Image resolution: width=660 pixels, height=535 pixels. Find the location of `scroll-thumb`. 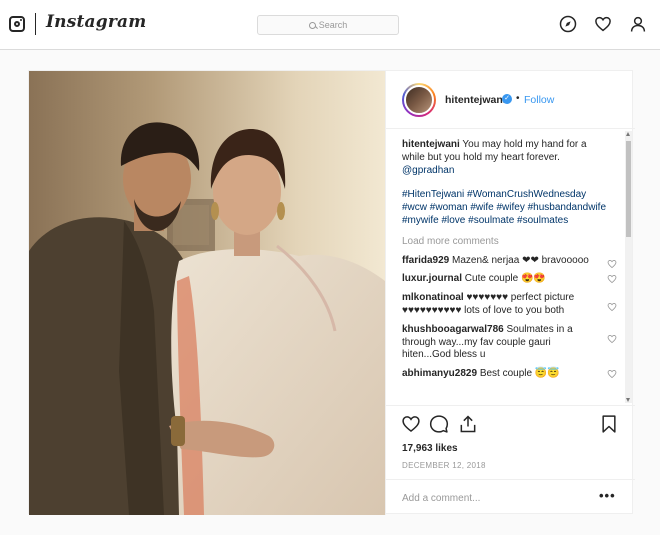

scroll-thumb is located at coordinates (628, 189).